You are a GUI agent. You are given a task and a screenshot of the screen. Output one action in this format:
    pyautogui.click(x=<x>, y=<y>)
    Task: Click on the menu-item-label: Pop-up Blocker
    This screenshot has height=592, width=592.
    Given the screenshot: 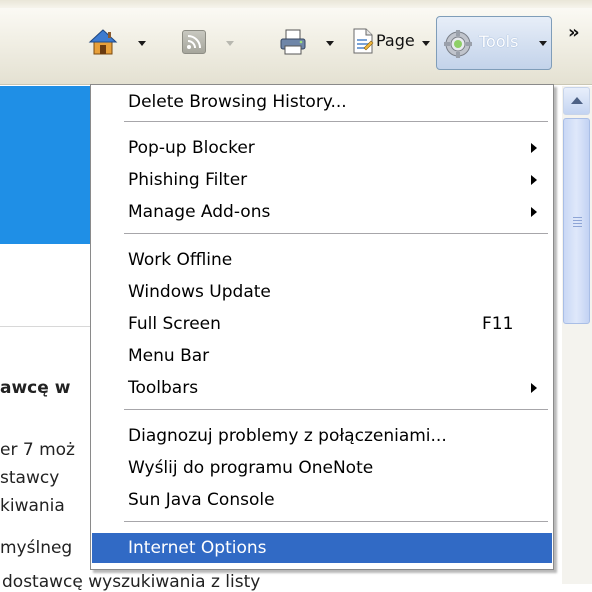 What is the action you would take?
    pyautogui.click(x=191, y=148)
    